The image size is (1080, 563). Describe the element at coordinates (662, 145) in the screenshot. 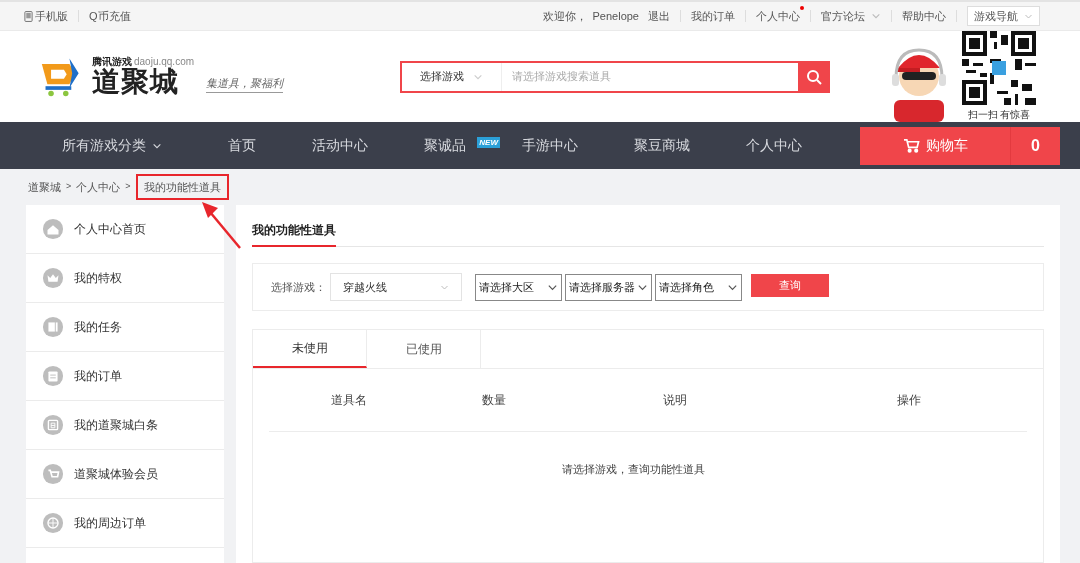

I see `nav-link: 聚豆商城` at that location.